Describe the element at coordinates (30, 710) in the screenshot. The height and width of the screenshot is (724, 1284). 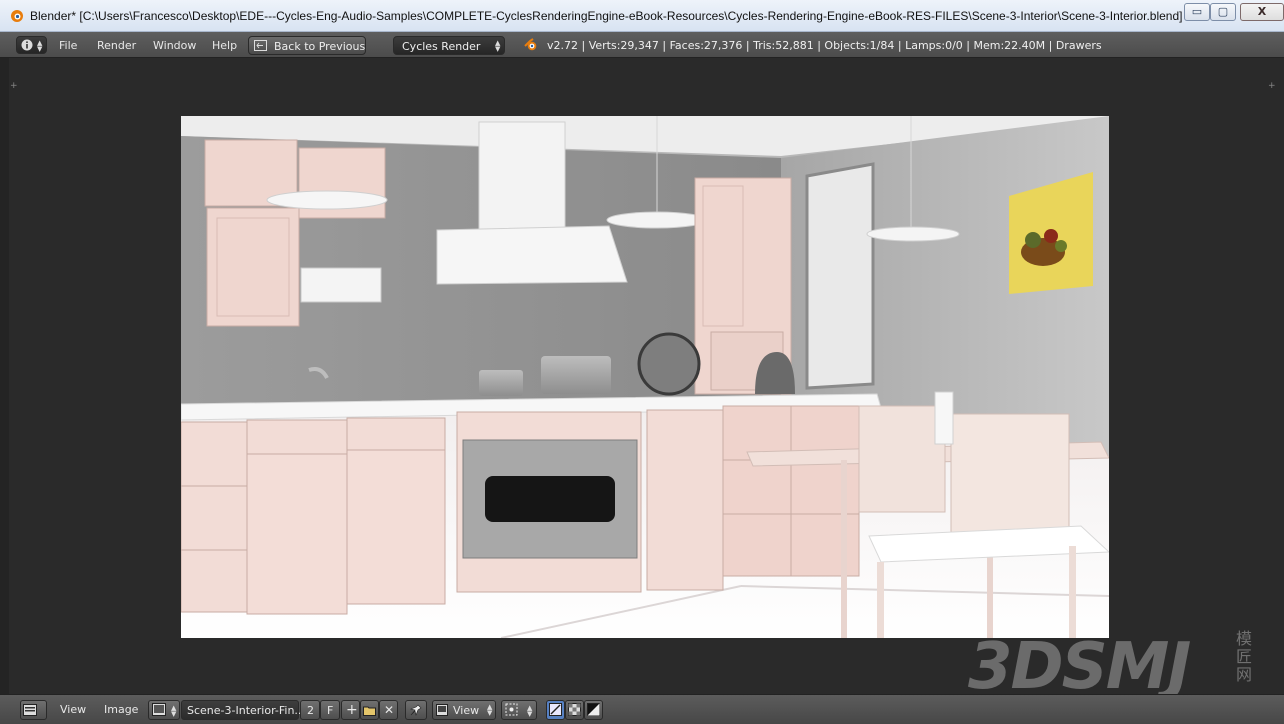
I see `image-editor-icon` at that location.